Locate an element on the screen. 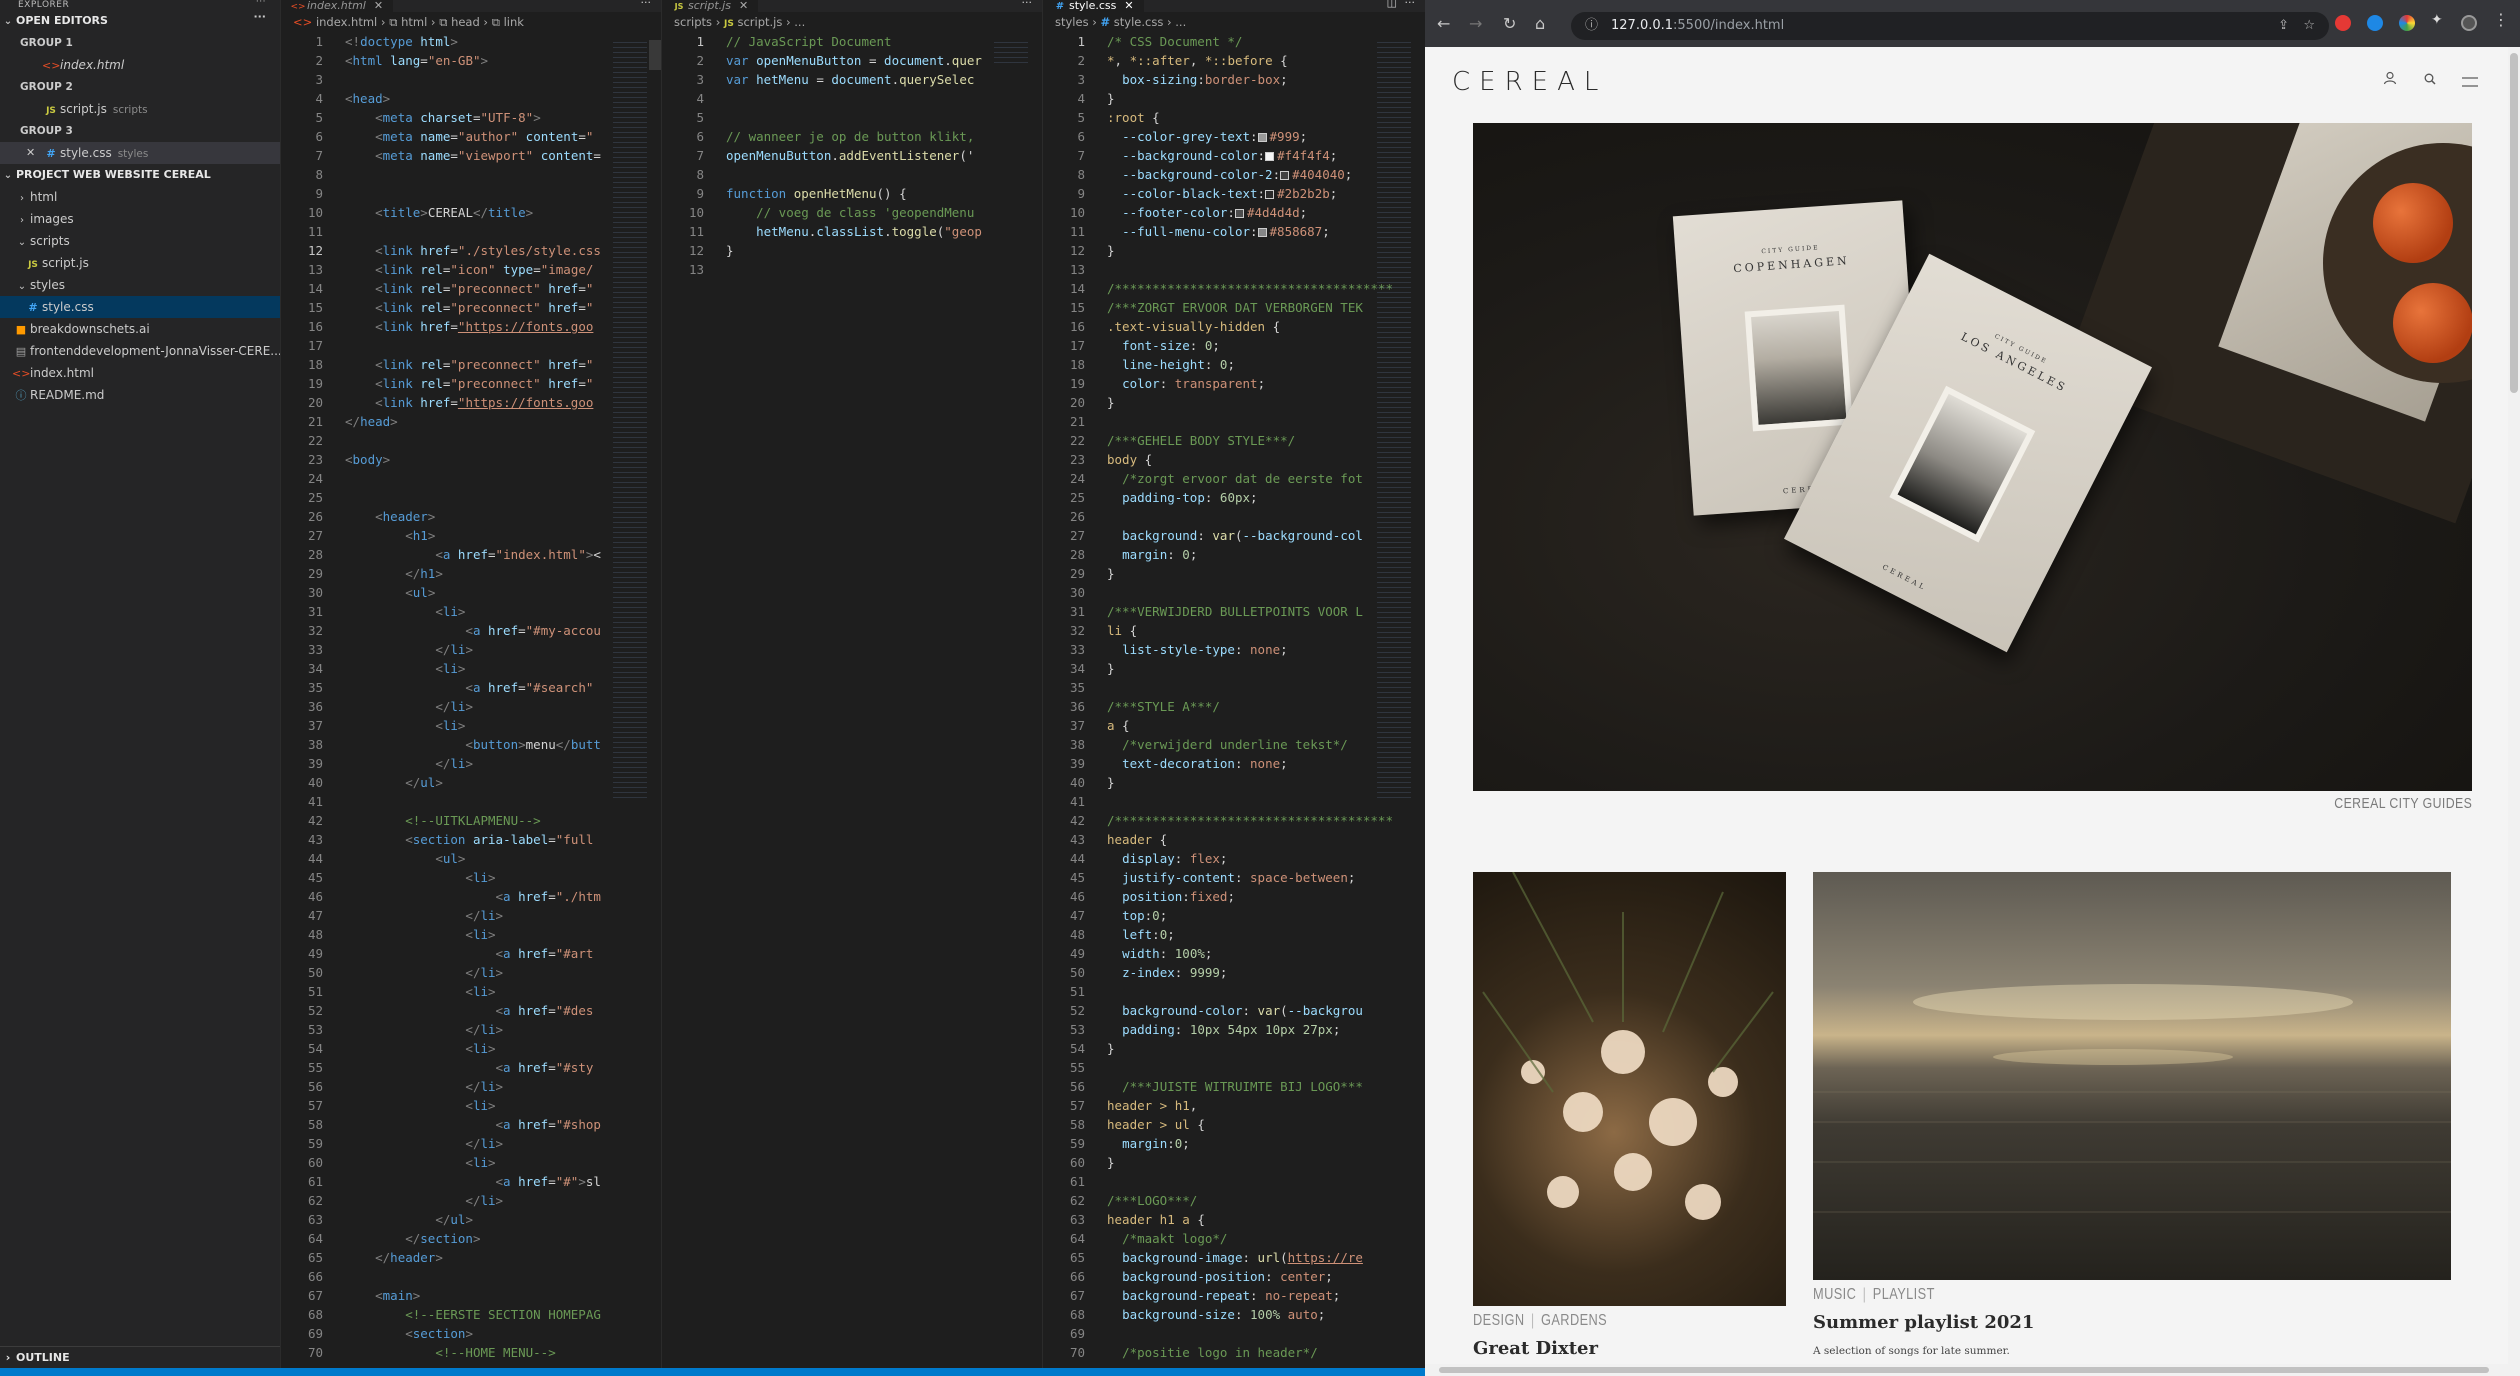 The height and width of the screenshot is (1376, 2520). code-line: 45 justify-content: space-between; is located at coordinates (1234, 877).